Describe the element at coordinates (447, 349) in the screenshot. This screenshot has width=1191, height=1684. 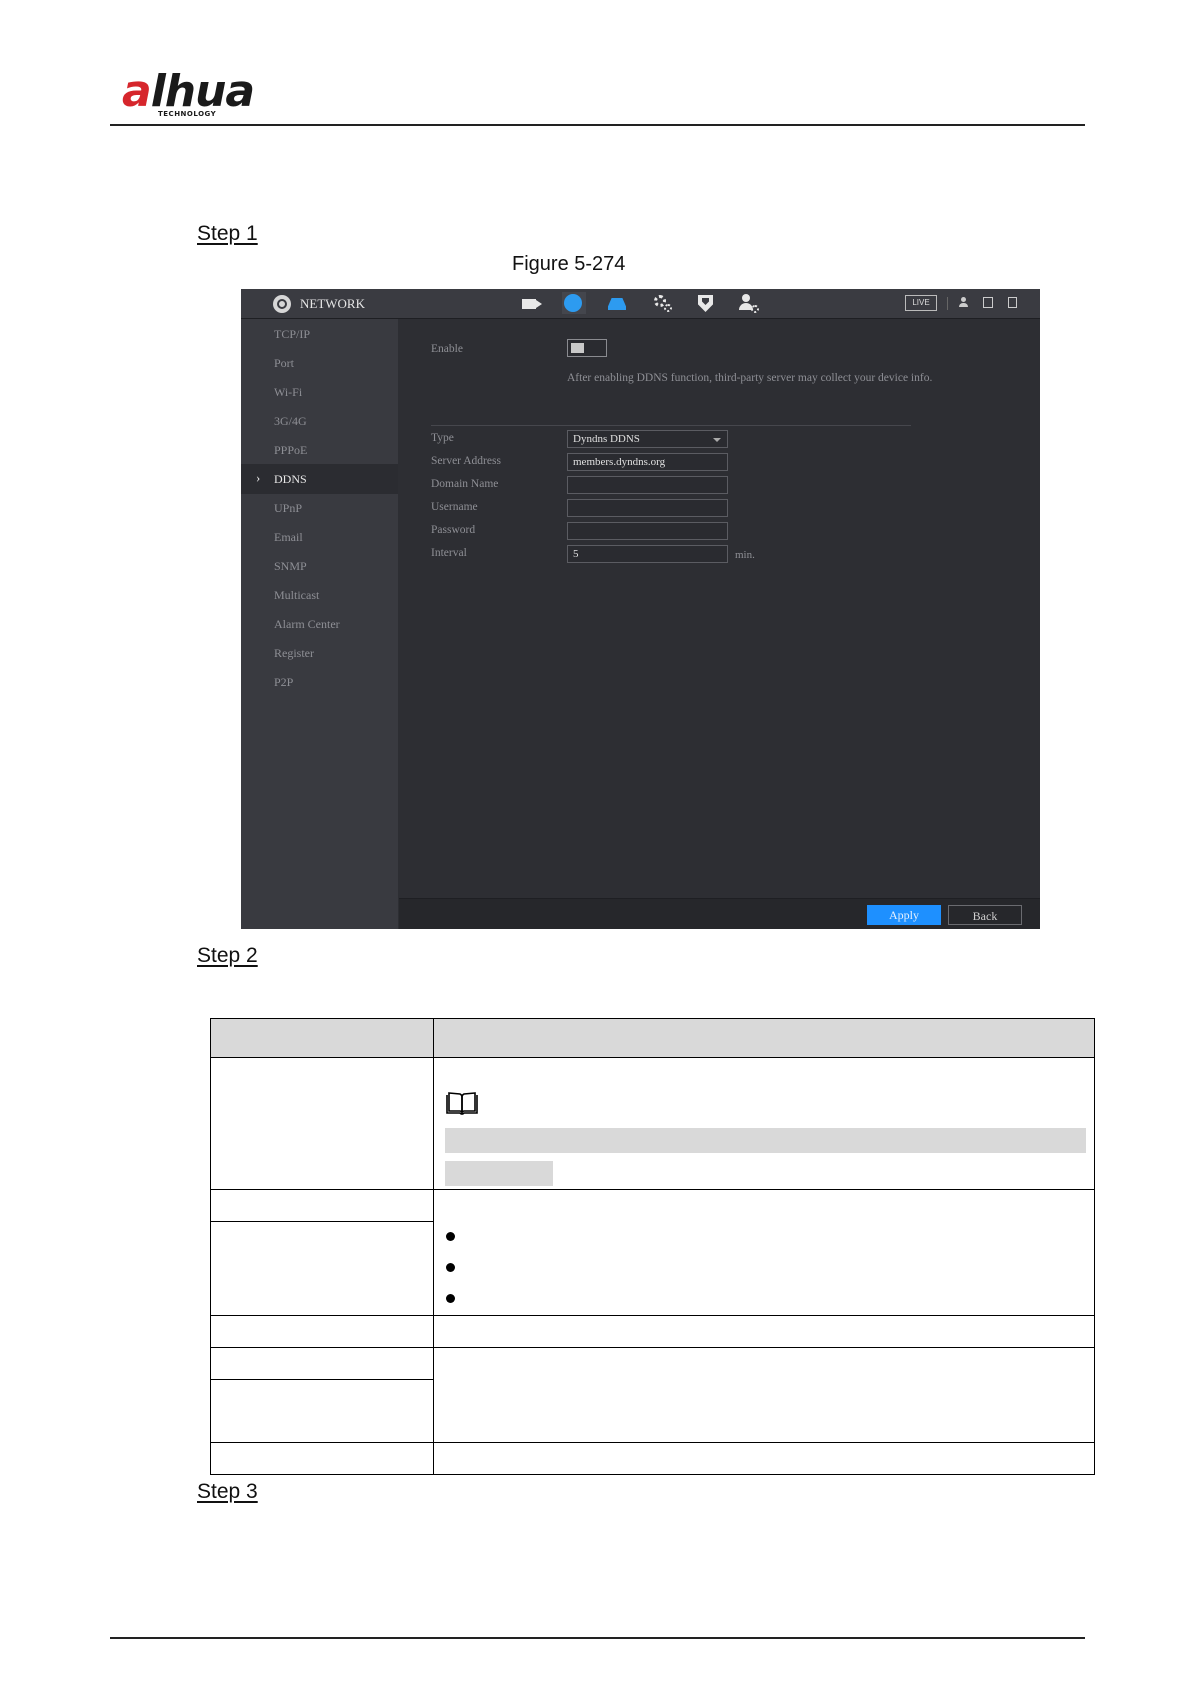
I see `enable-label: Enable` at that location.